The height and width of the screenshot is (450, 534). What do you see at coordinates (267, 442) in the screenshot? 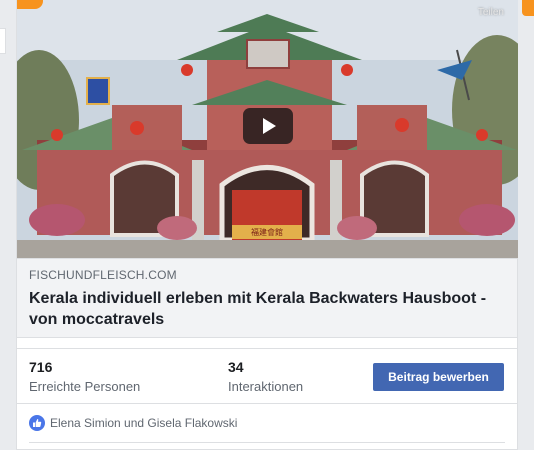
I see `bottom-divider` at bounding box center [267, 442].